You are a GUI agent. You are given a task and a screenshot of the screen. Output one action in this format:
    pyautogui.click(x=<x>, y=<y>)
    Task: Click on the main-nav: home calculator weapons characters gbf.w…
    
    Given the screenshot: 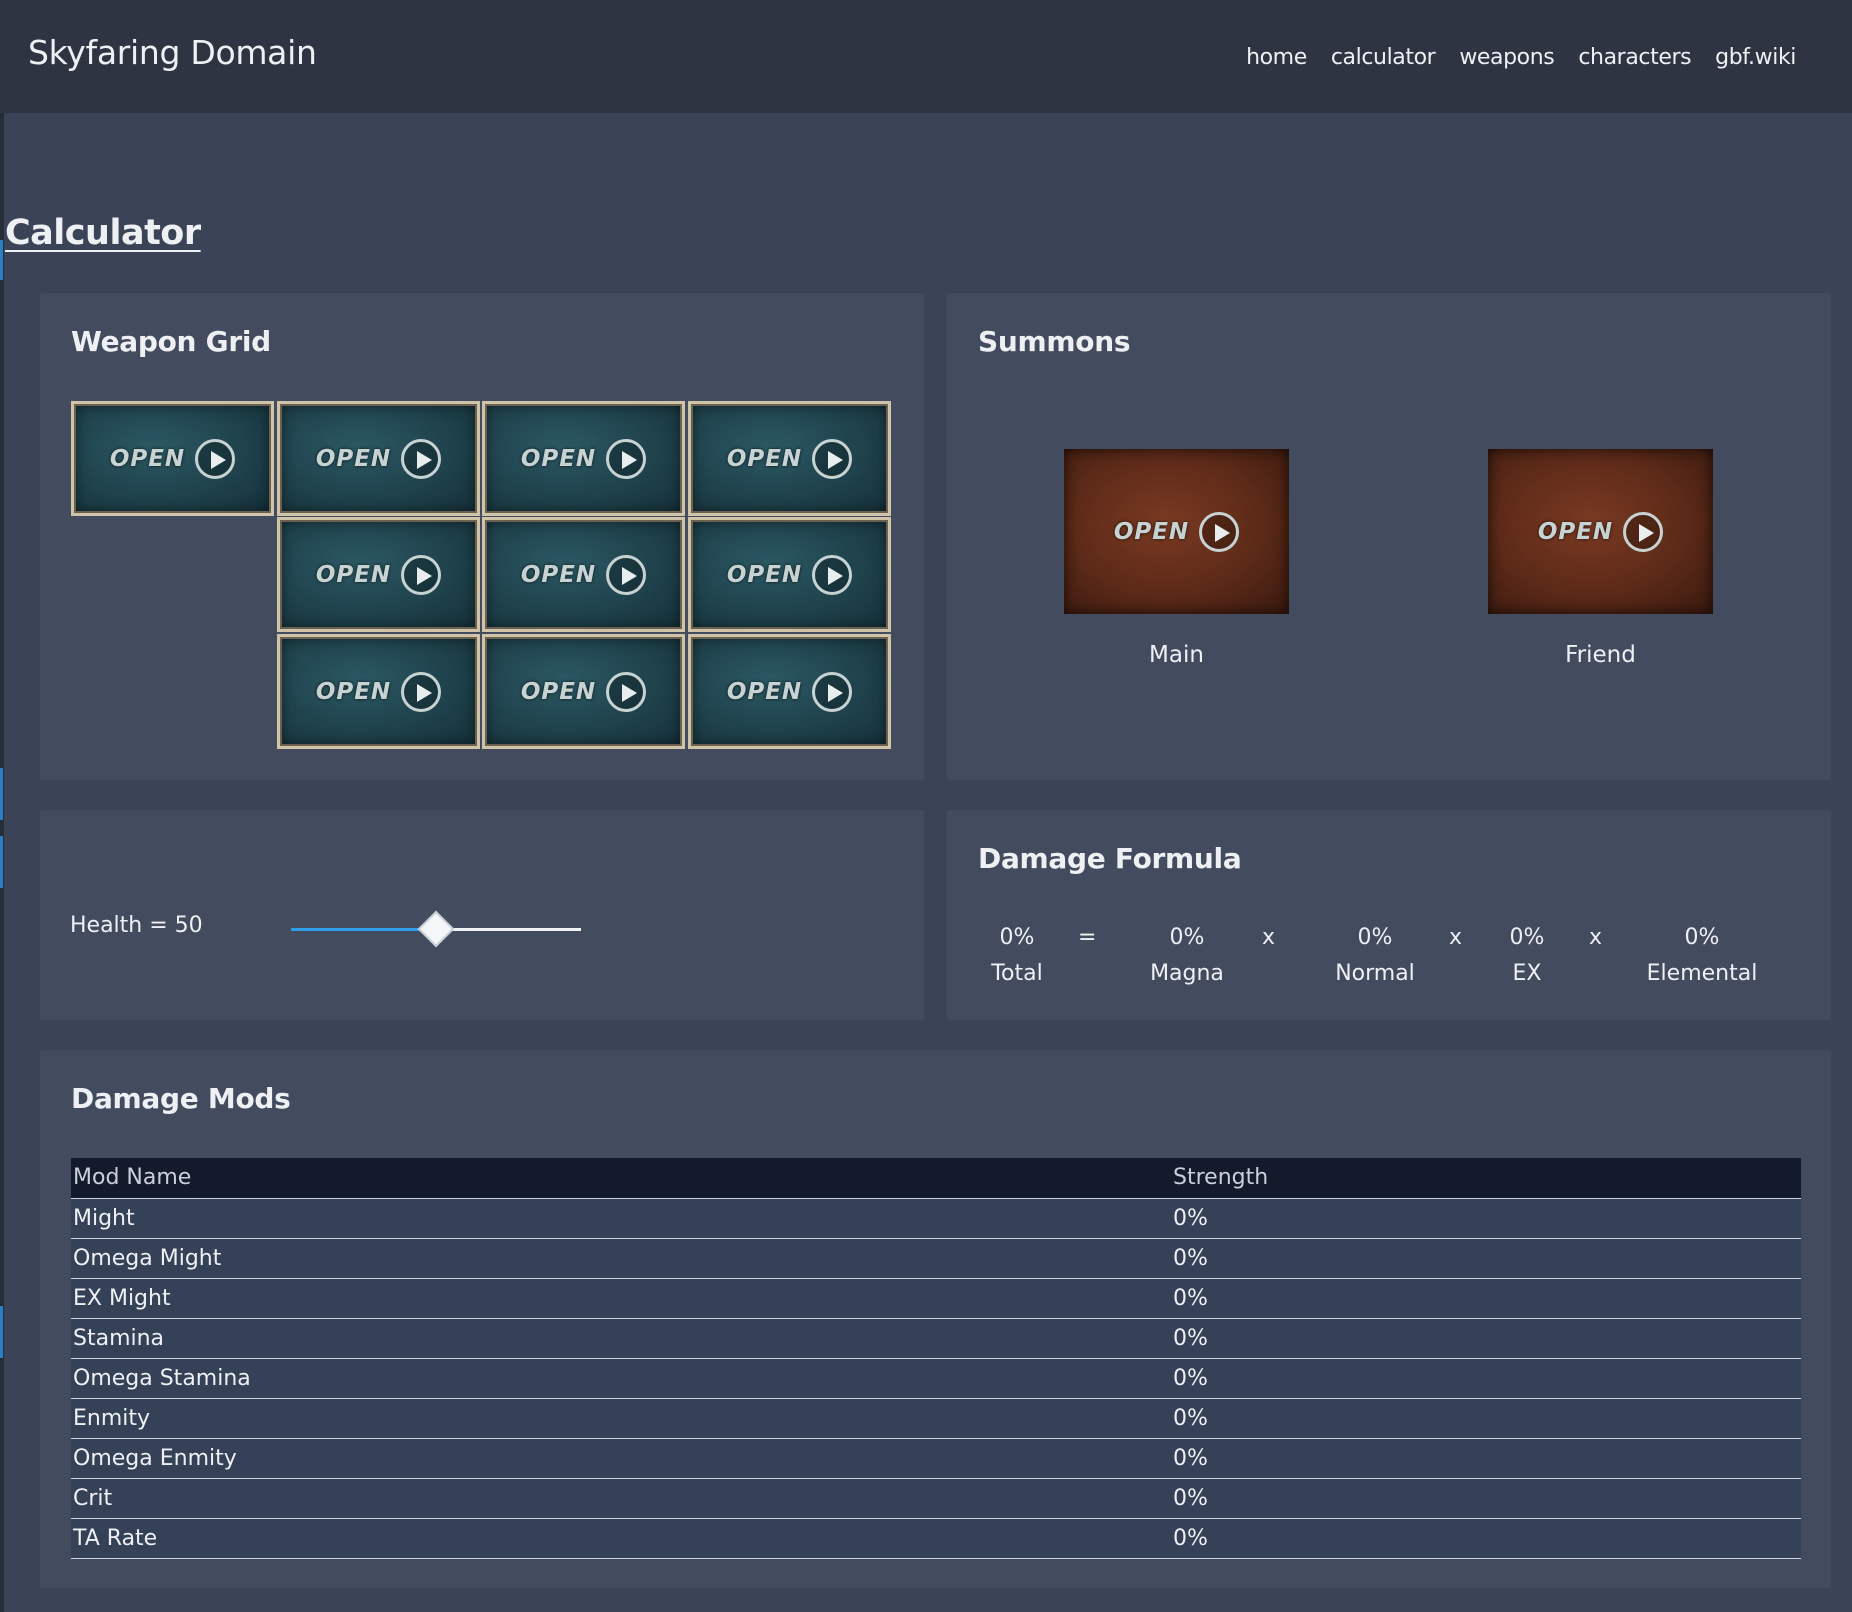 What is the action you would take?
    pyautogui.click(x=1509, y=57)
    